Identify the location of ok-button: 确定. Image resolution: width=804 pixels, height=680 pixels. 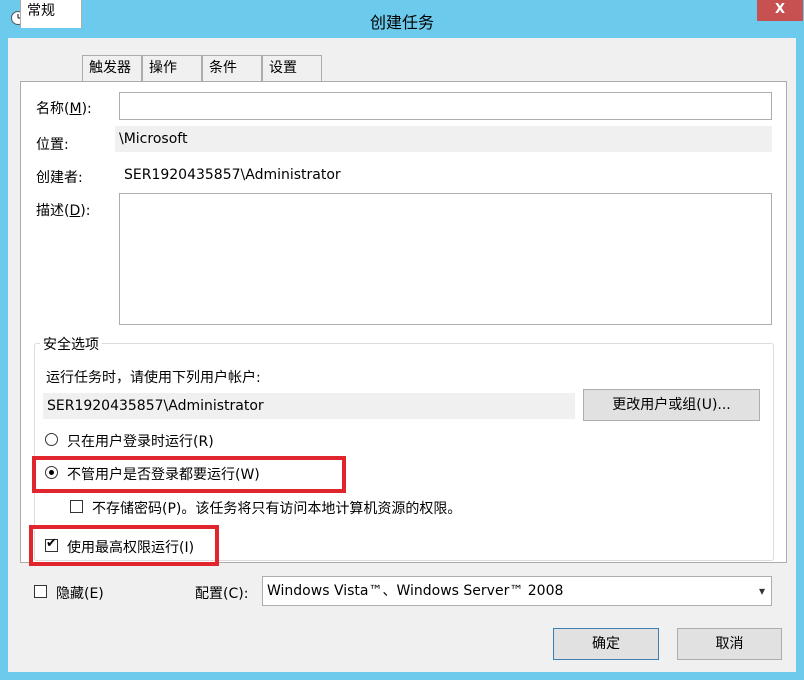
(606, 644).